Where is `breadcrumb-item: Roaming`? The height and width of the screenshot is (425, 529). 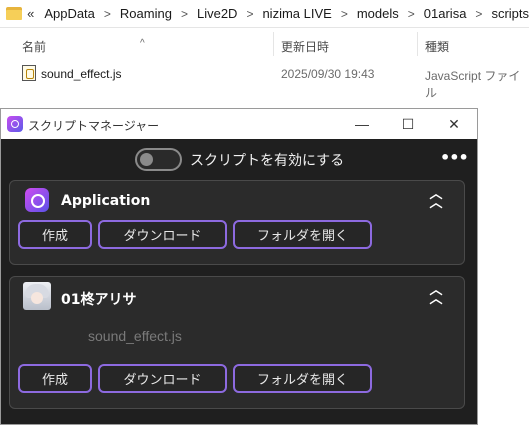 breadcrumb-item: Roaming is located at coordinates (146, 13).